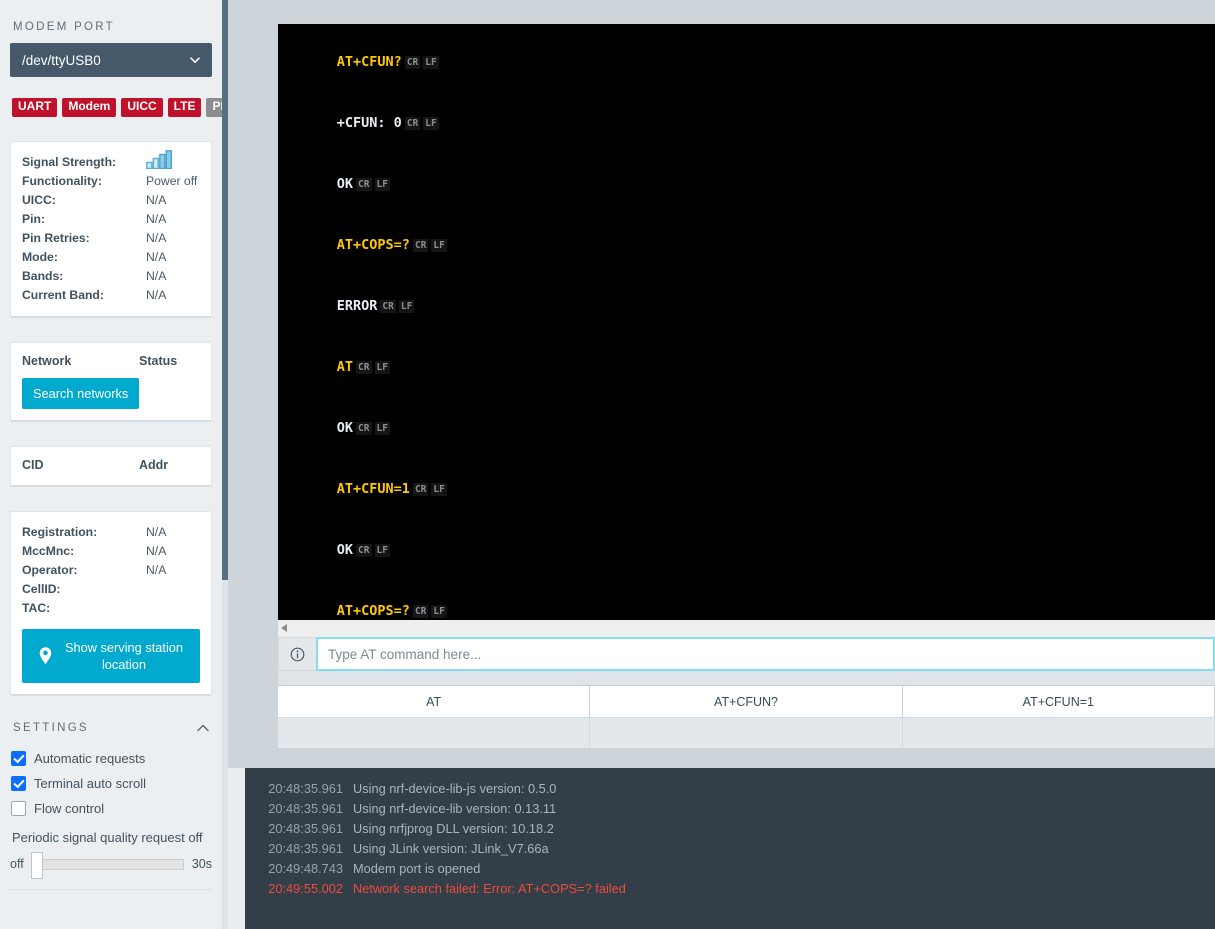 This screenshot has width=1215, height=929. I want to click on modem-port-label: MODEM PORT, so click(64, 27).